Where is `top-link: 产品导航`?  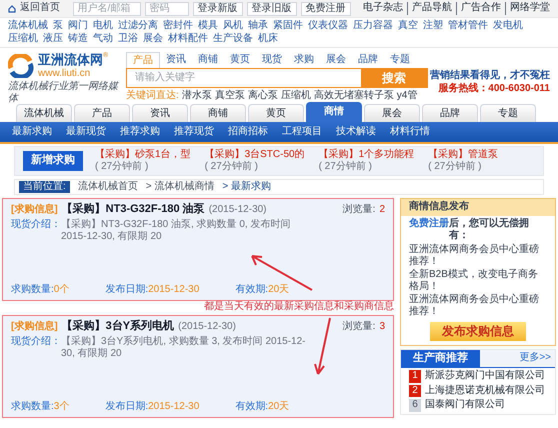 top-link: 产品导航 is located at coordinates (429, 8).